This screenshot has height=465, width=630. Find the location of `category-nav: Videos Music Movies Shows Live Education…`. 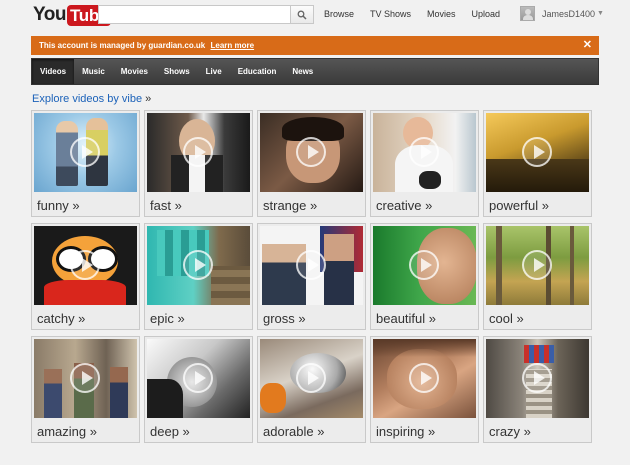

category-nav: Videos Music Movies Shows Live Education… is located at coordinates (315, 71).